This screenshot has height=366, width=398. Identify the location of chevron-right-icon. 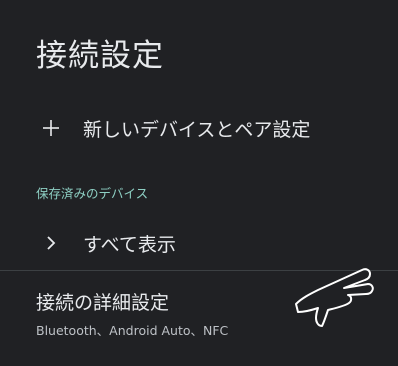
(51, 243).